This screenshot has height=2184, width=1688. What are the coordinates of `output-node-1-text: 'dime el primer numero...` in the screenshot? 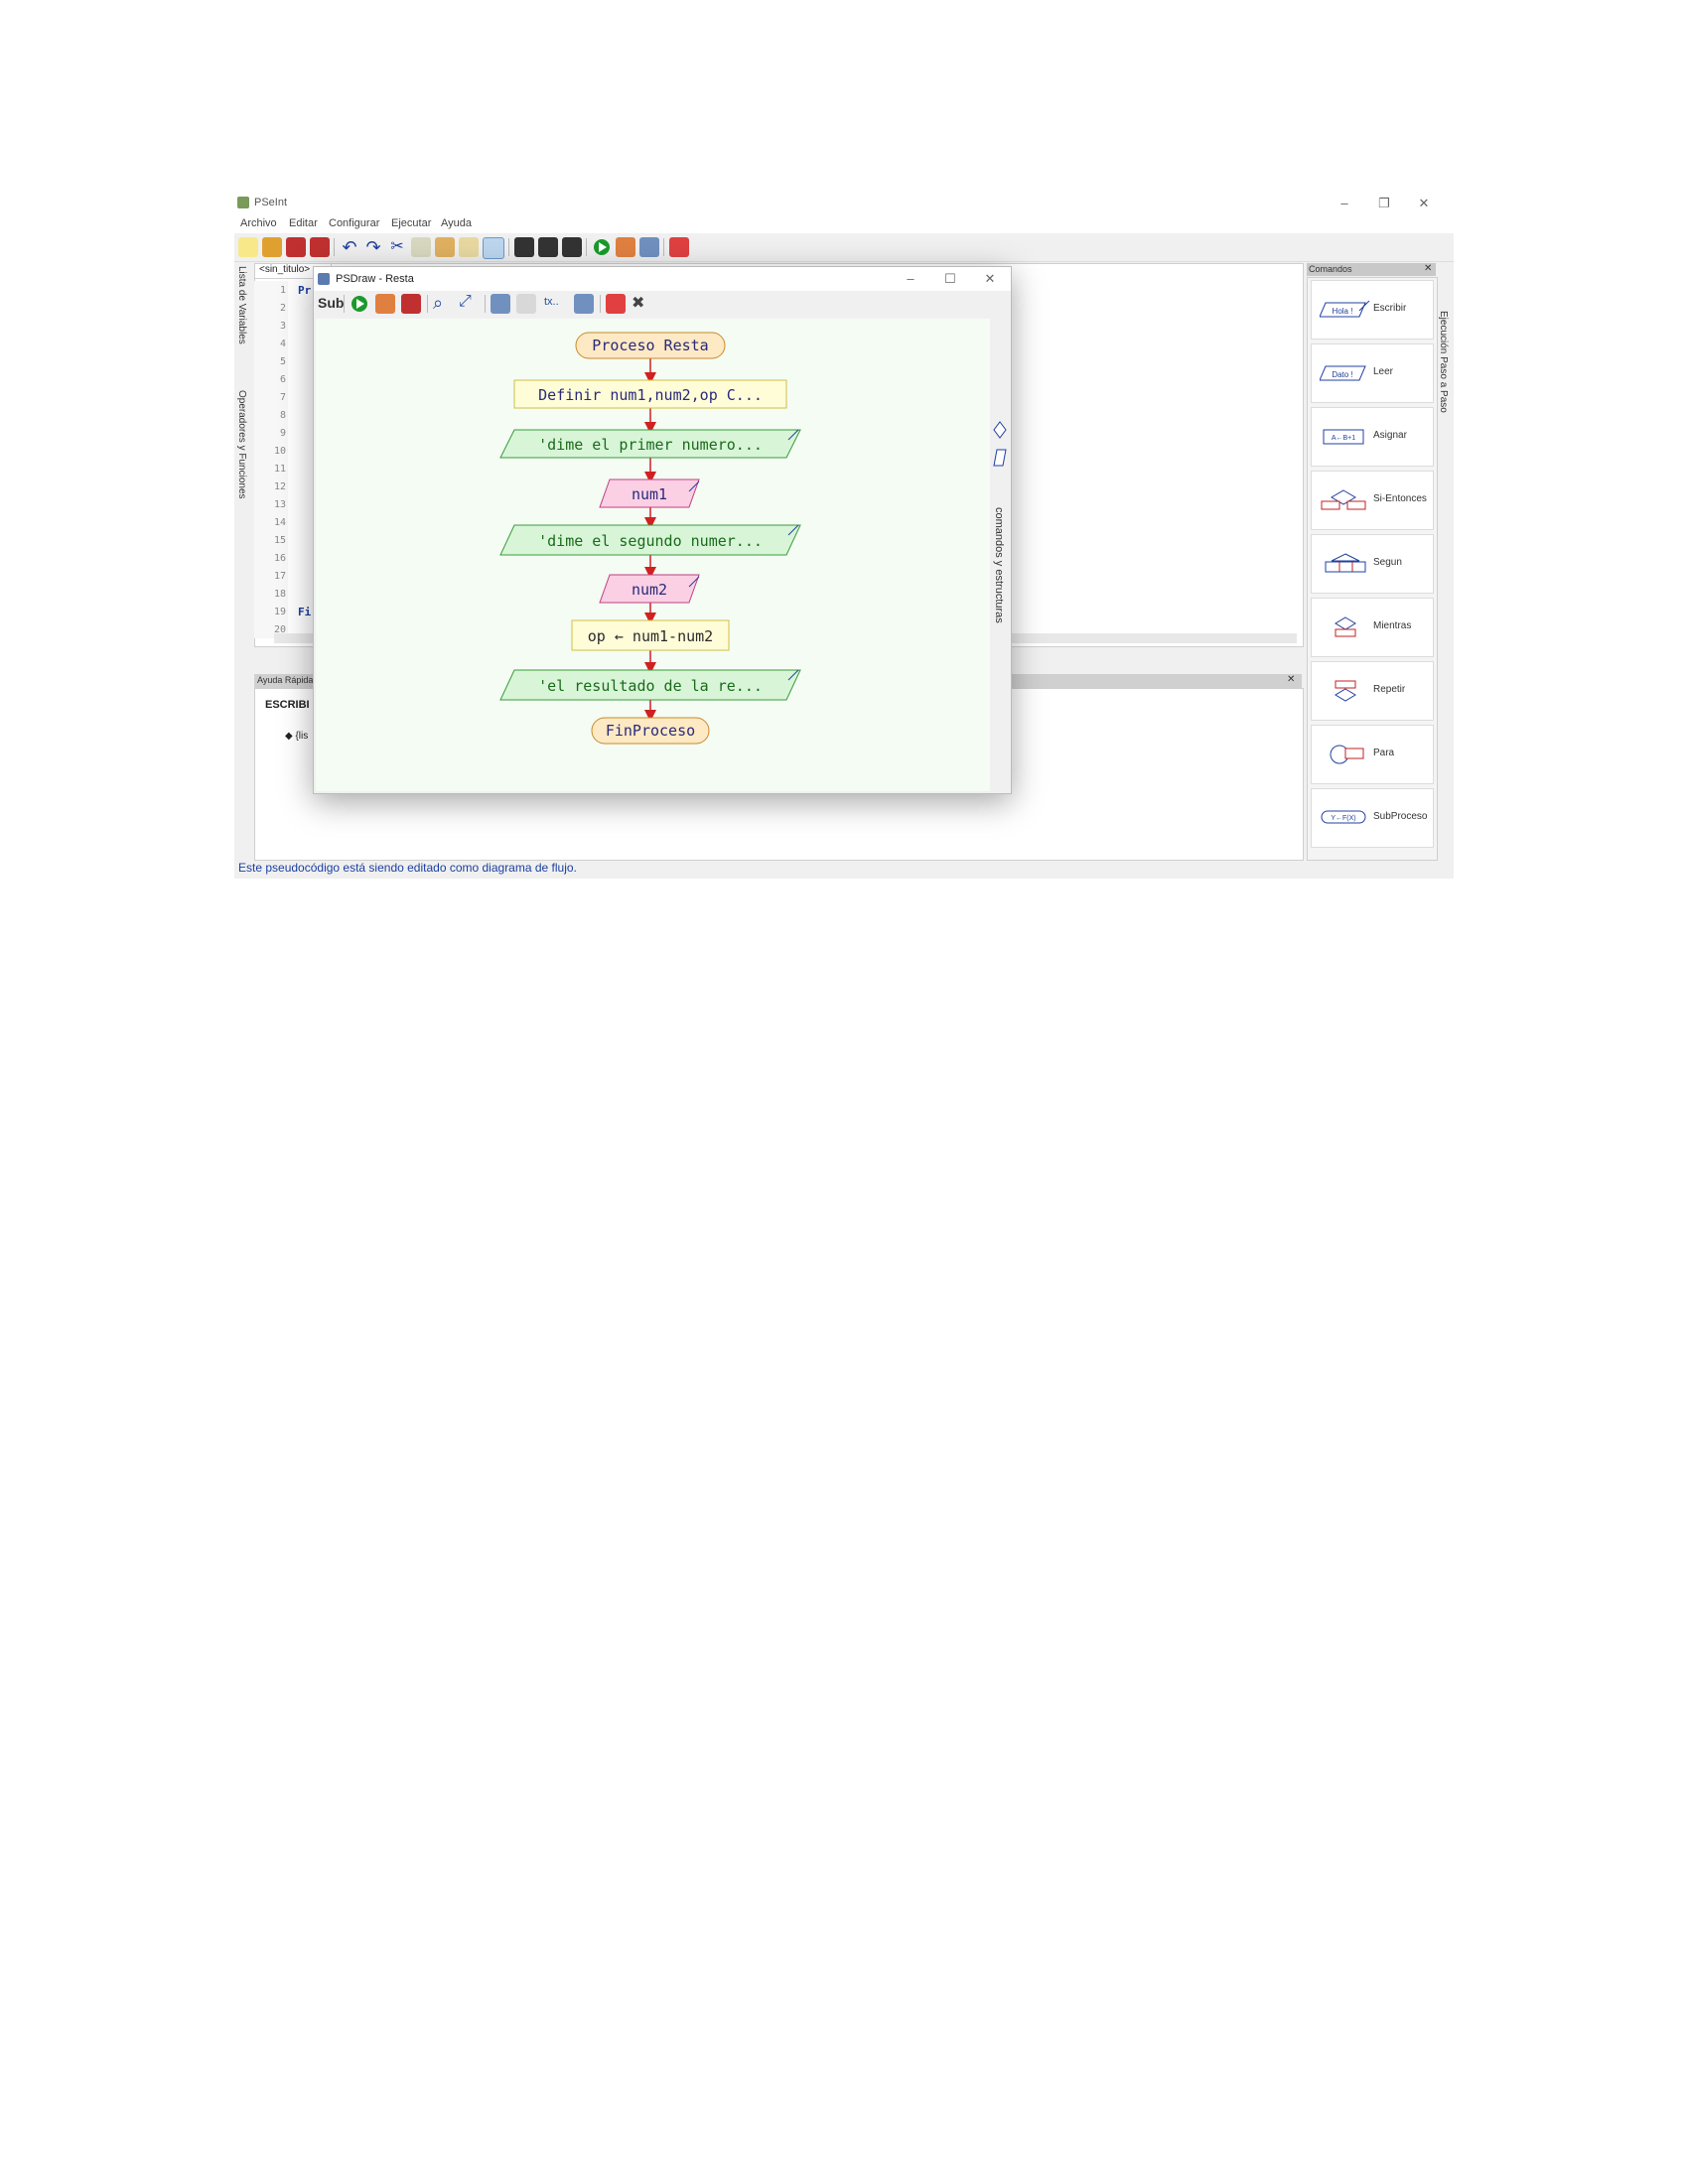 It's located at (650, 445).